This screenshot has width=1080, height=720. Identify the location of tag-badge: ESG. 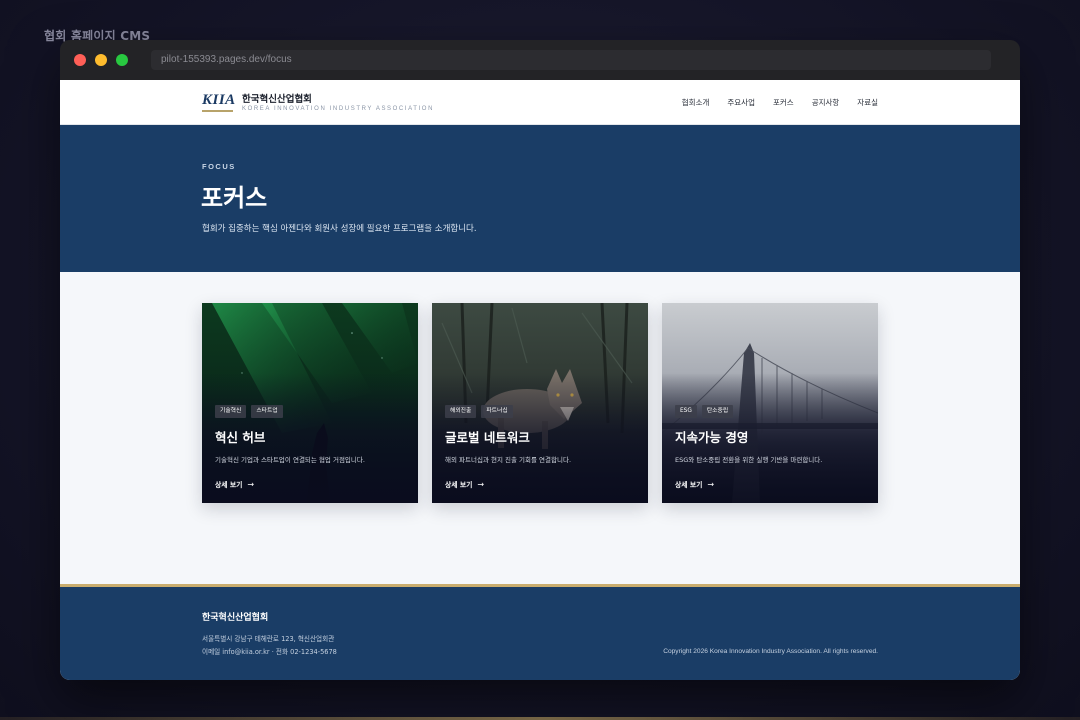
(686, 411).